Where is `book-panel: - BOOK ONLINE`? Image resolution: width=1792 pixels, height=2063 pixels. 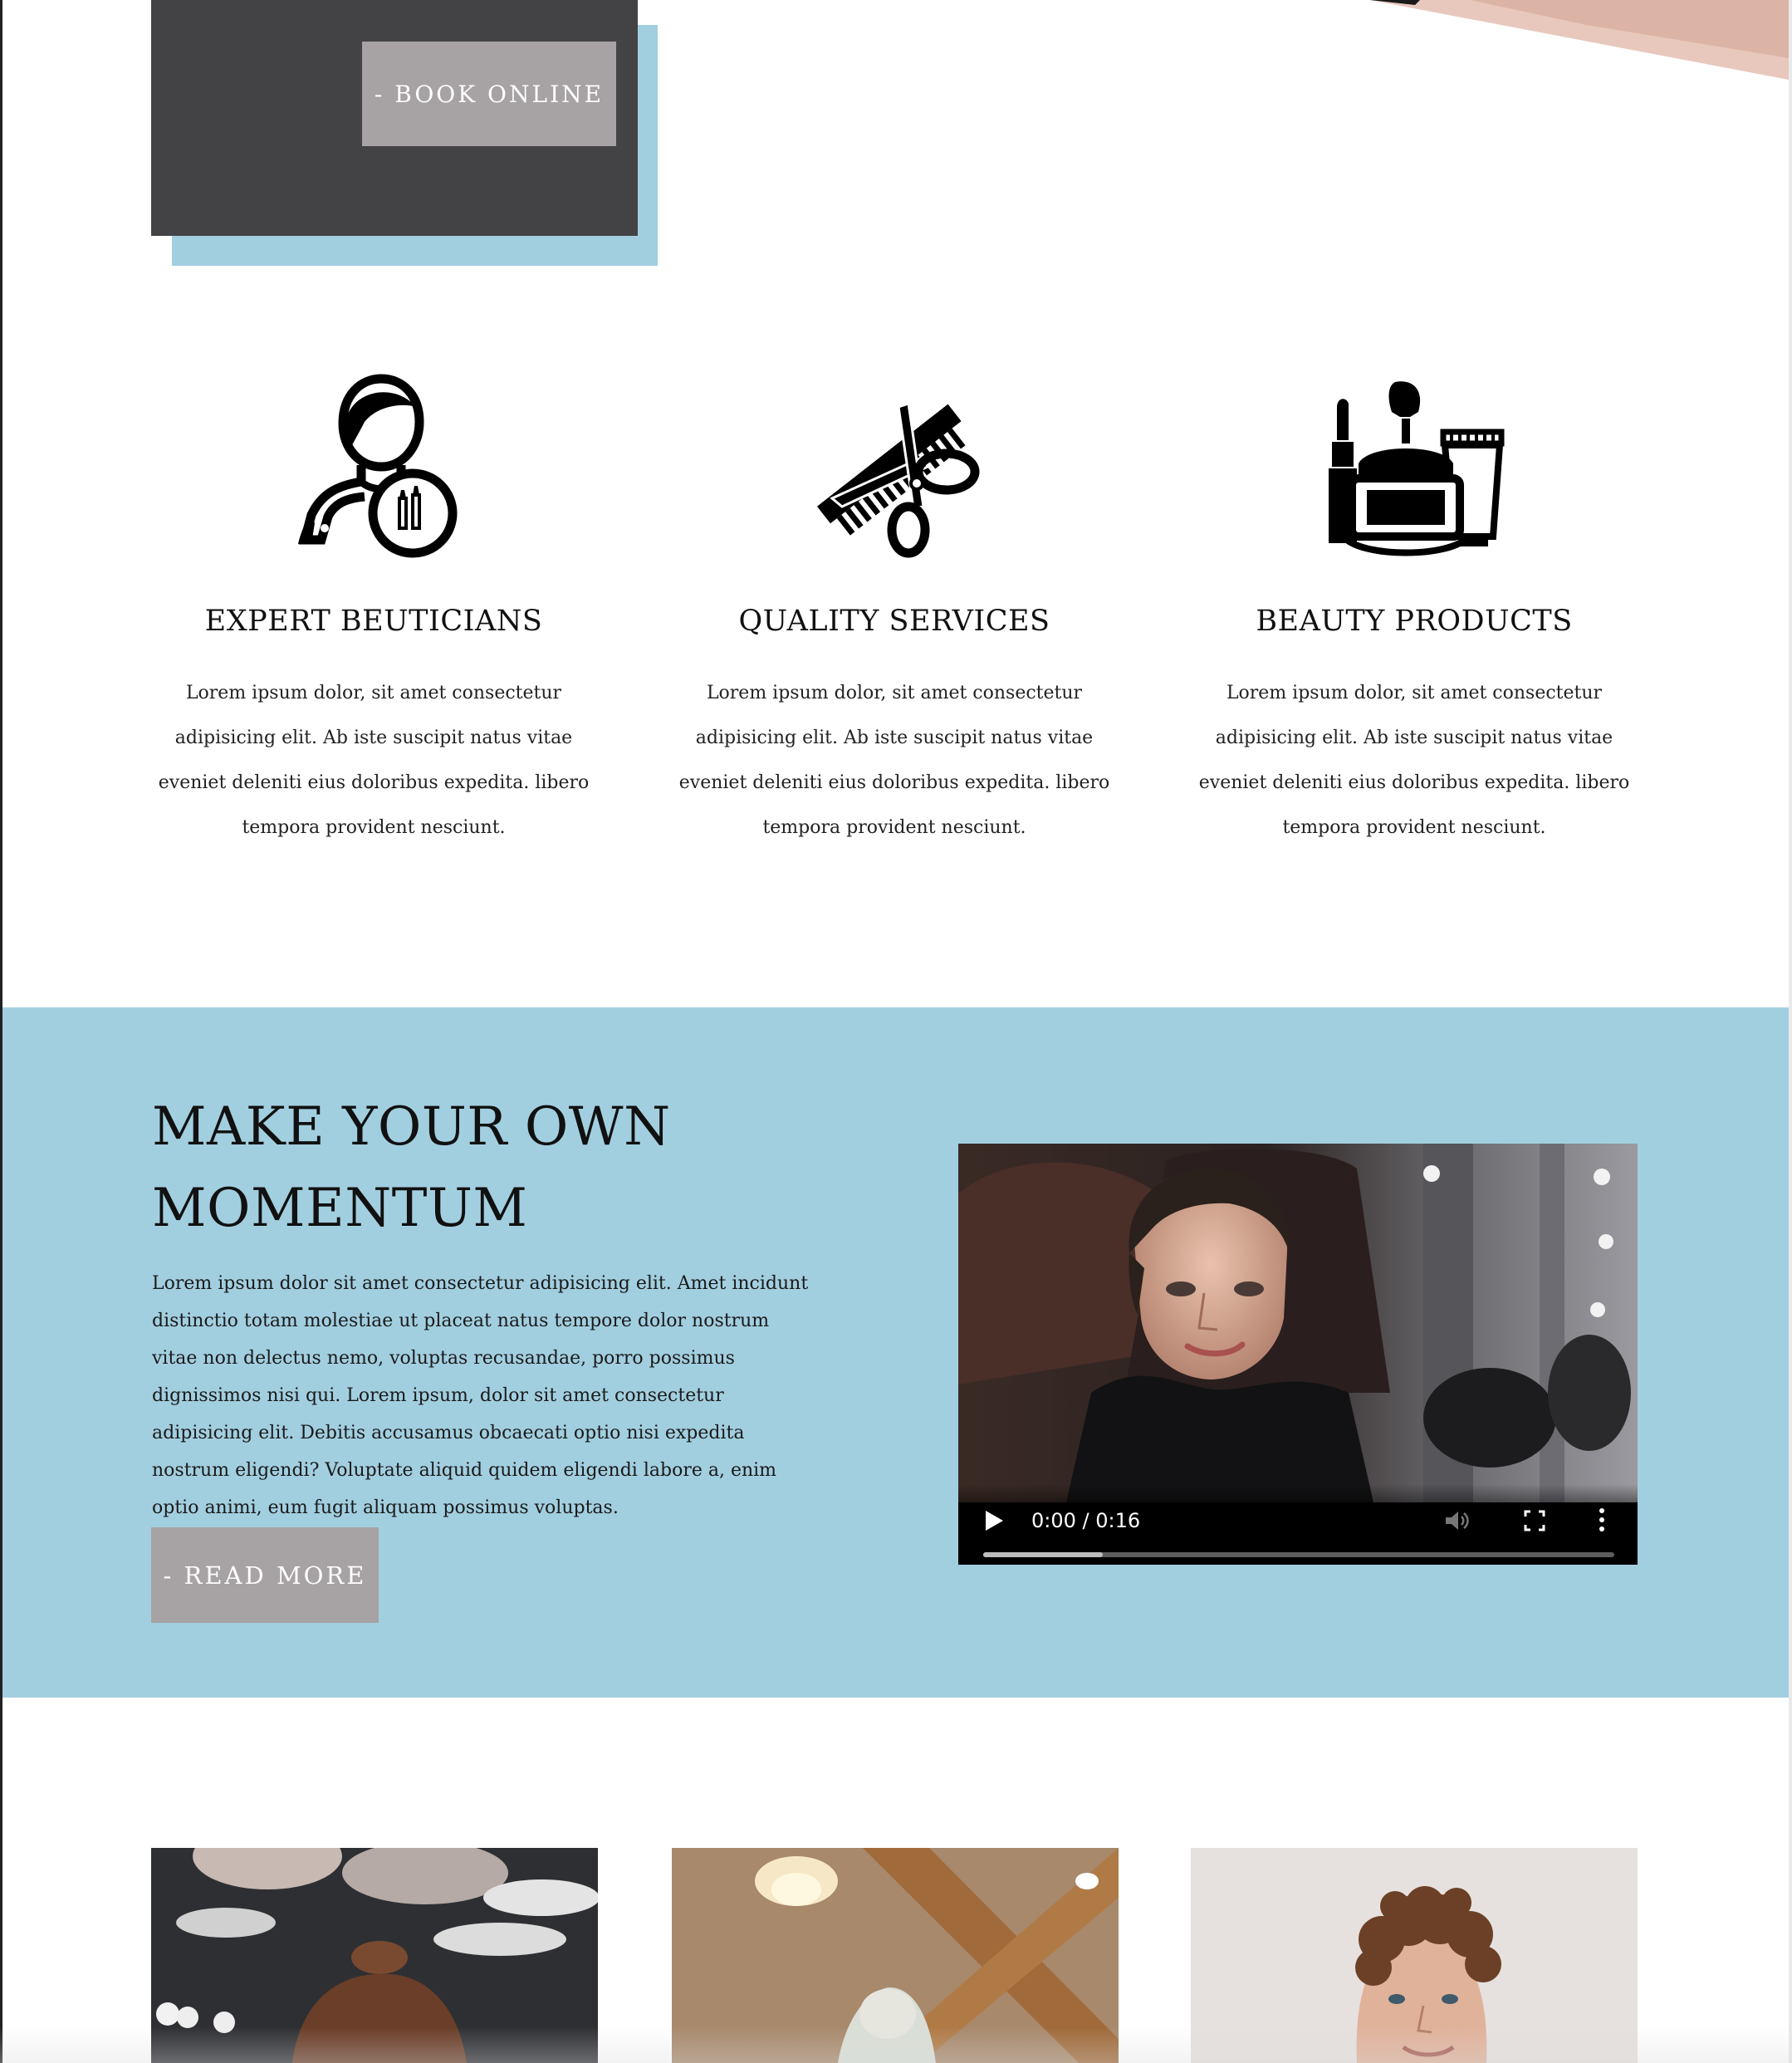
book-panel: - BOOK ONLINE is located at coordinates (394, 118).